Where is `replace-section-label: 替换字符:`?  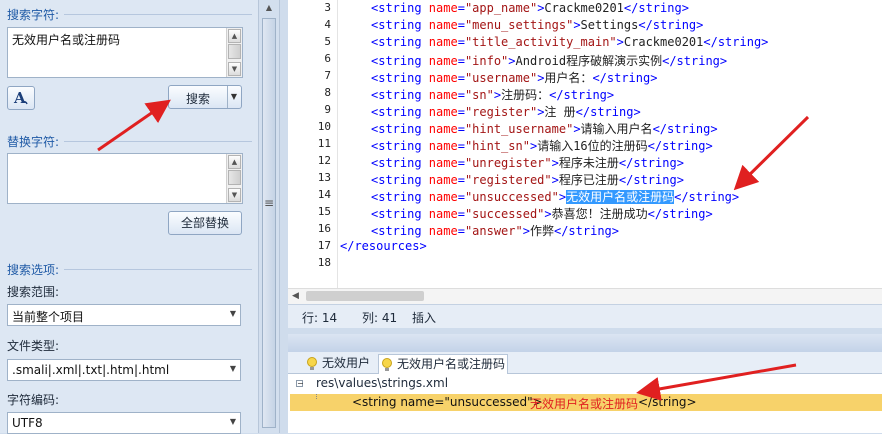 replace-section-label: 替换字符: is located at coordinates (33, 142).